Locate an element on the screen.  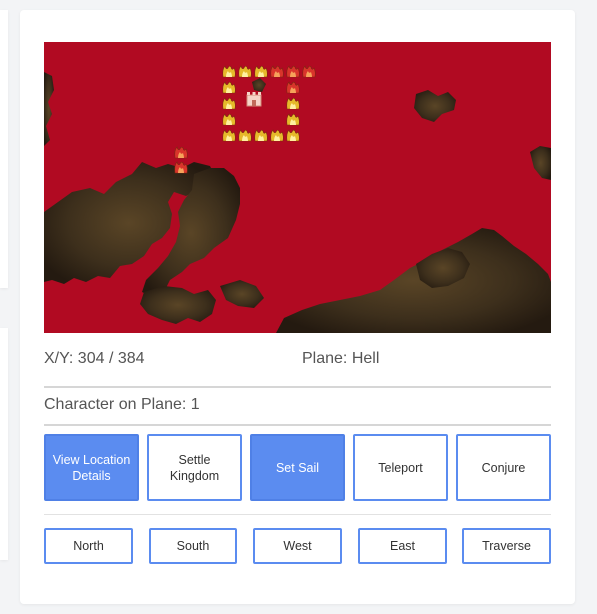
side-panel-bottom is located at coordinates (4, 444).